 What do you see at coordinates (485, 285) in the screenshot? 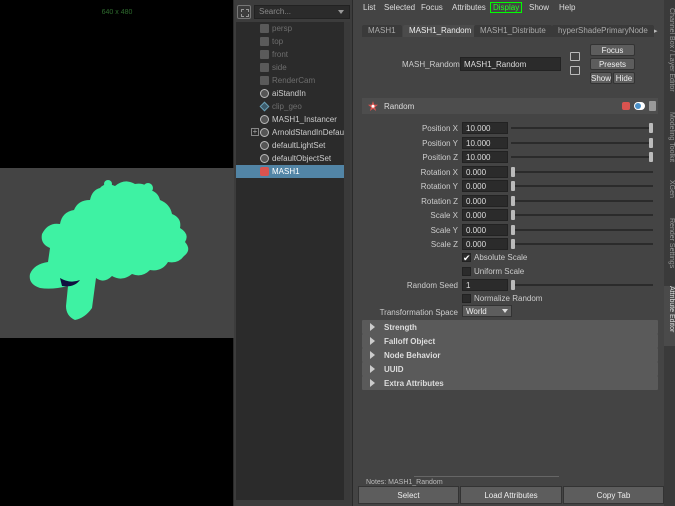
I see `random-seed-field: 1` at bounding box center [485, 285].